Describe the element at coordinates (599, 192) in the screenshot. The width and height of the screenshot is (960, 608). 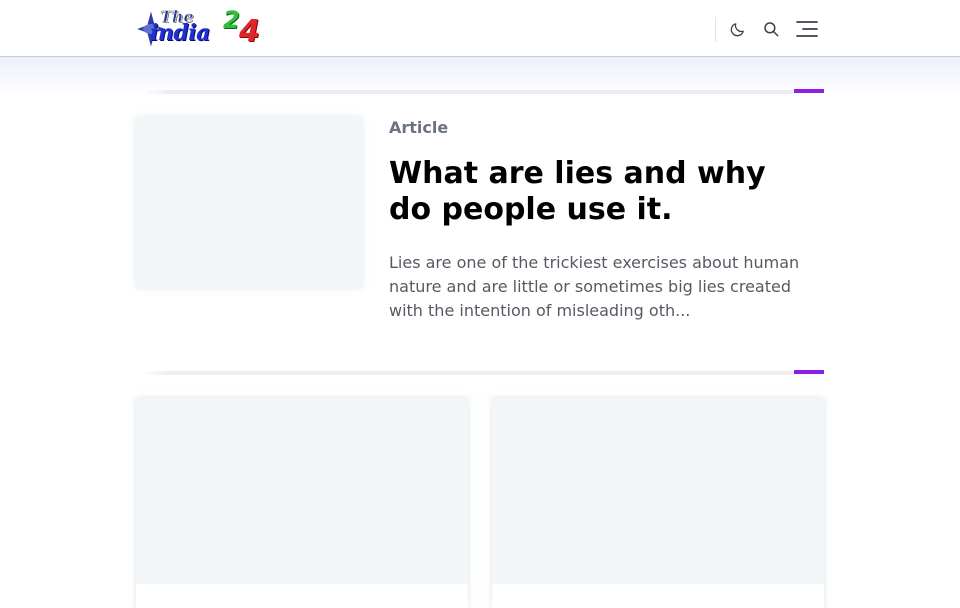
I see `featured-article-title: What are lies and why do people use it.` at that location.